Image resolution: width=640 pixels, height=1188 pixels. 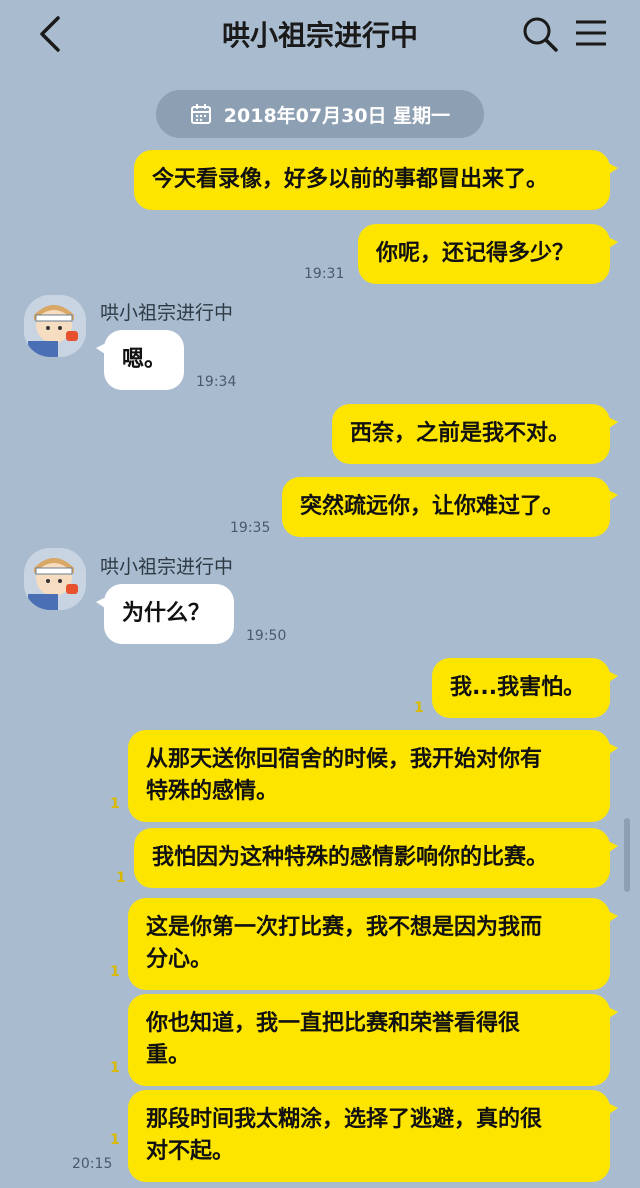 I want to click on message-text: 为什么？, so click(x=166, y=613).